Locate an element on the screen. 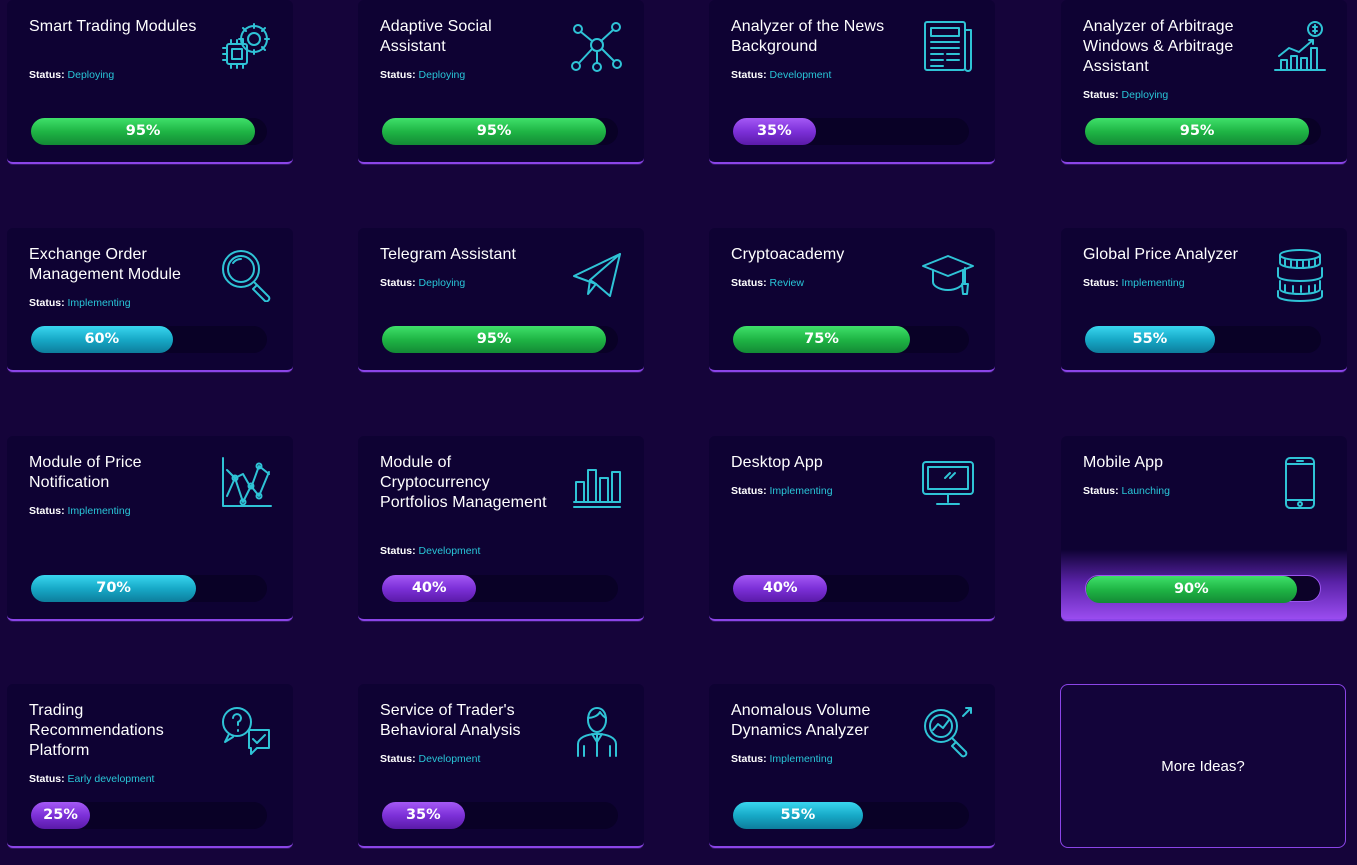 The height and width of the screenshot is (865, 1357). project-card: Desktop App Status: Implementing 40% is located at coordinates (852, 528).